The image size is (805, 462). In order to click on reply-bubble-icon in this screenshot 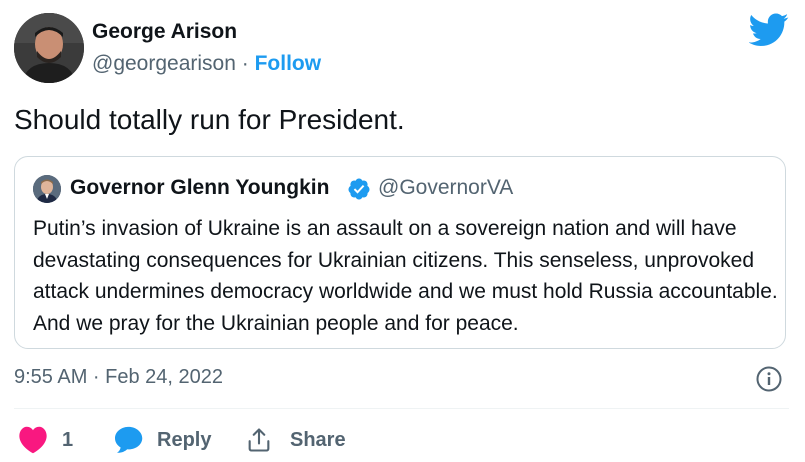, I will do `click(129, 439)`.